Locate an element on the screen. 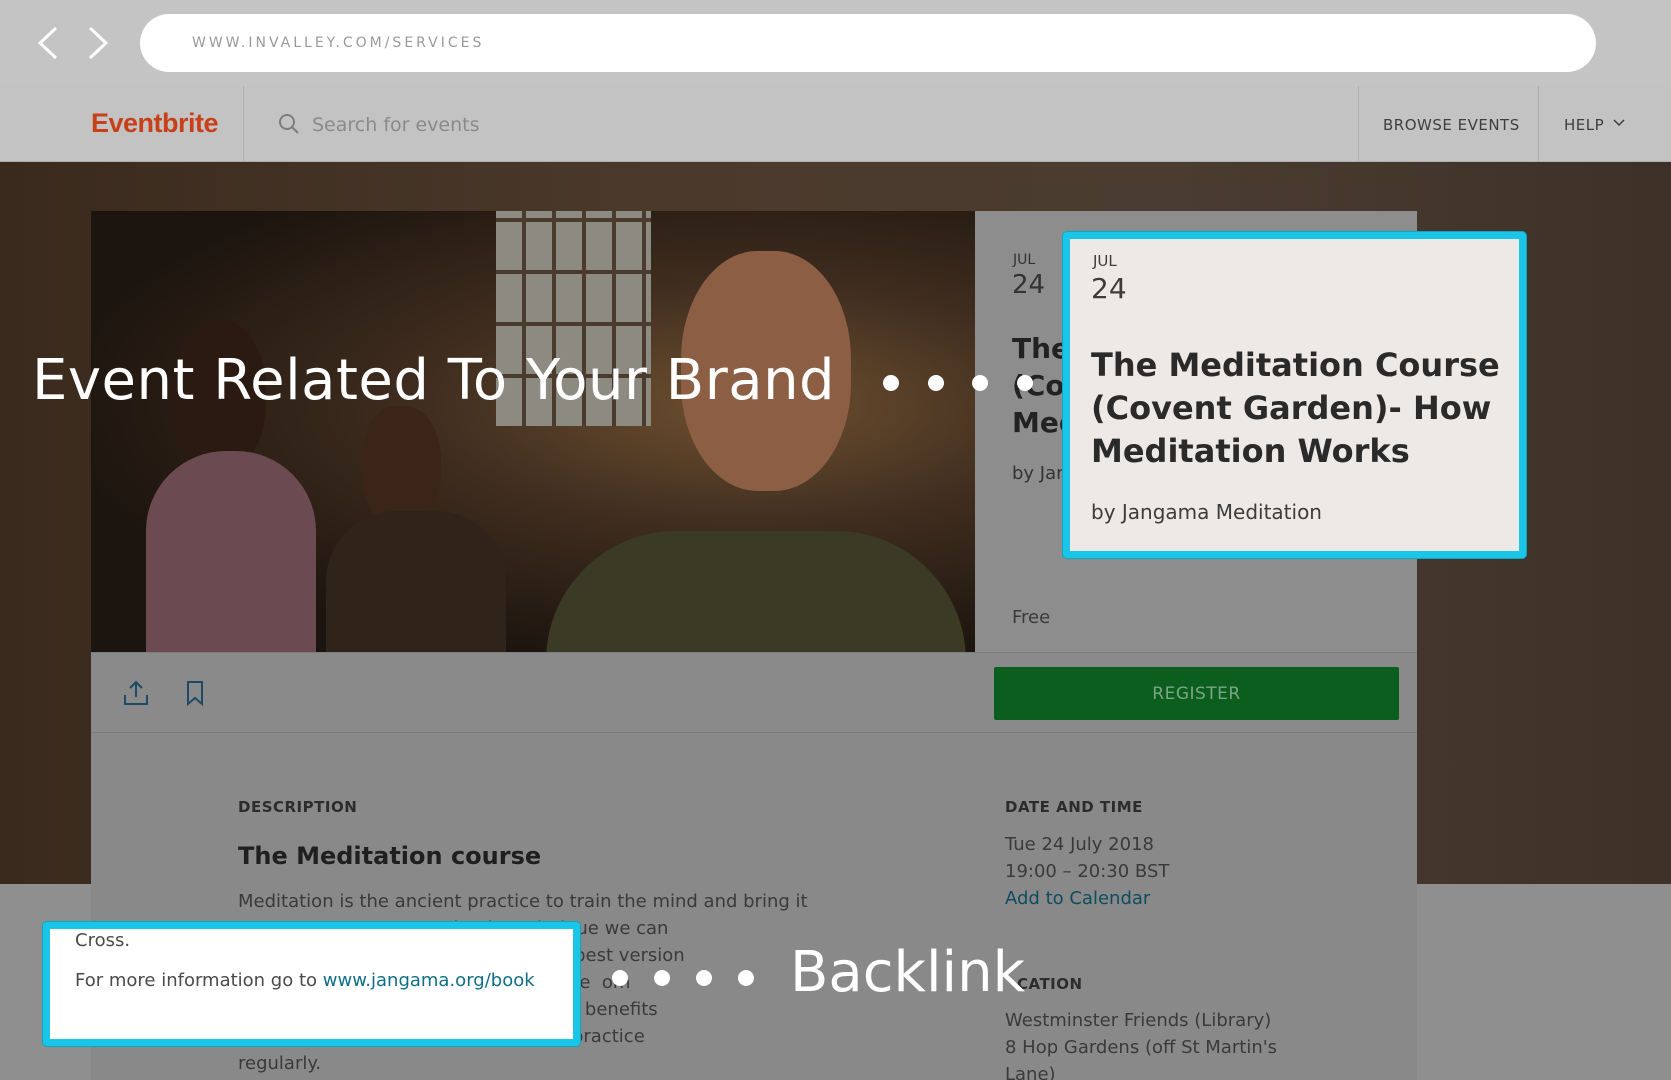 The image size is (1671, 1080). location-line: Westminster Friends (Library) is located at coordinates (1138, 1020).